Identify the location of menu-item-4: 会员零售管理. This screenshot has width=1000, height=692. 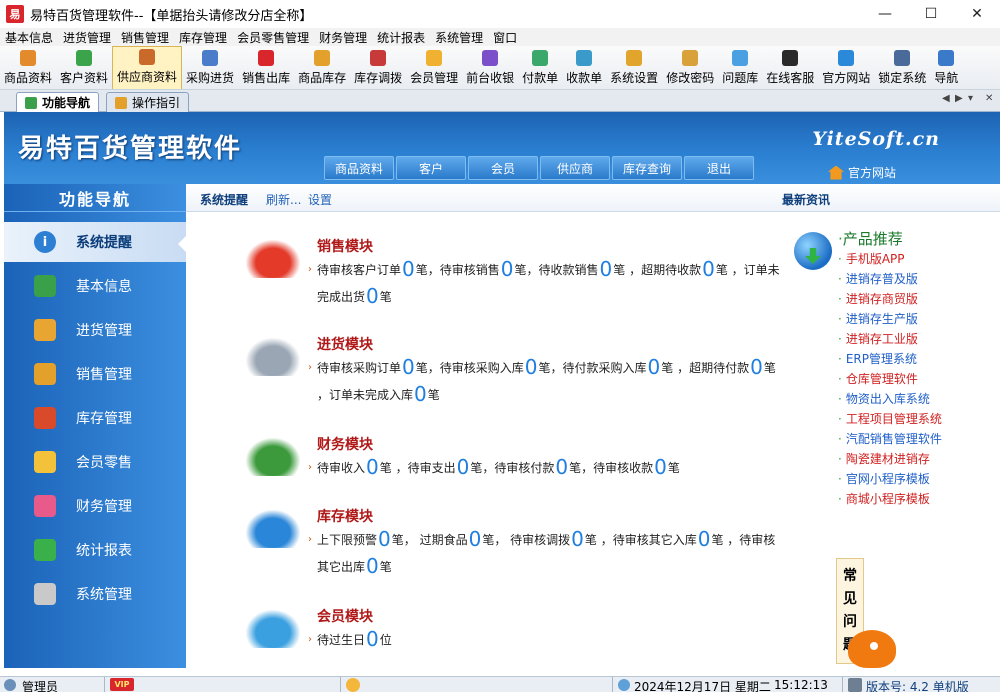
(273, 37).